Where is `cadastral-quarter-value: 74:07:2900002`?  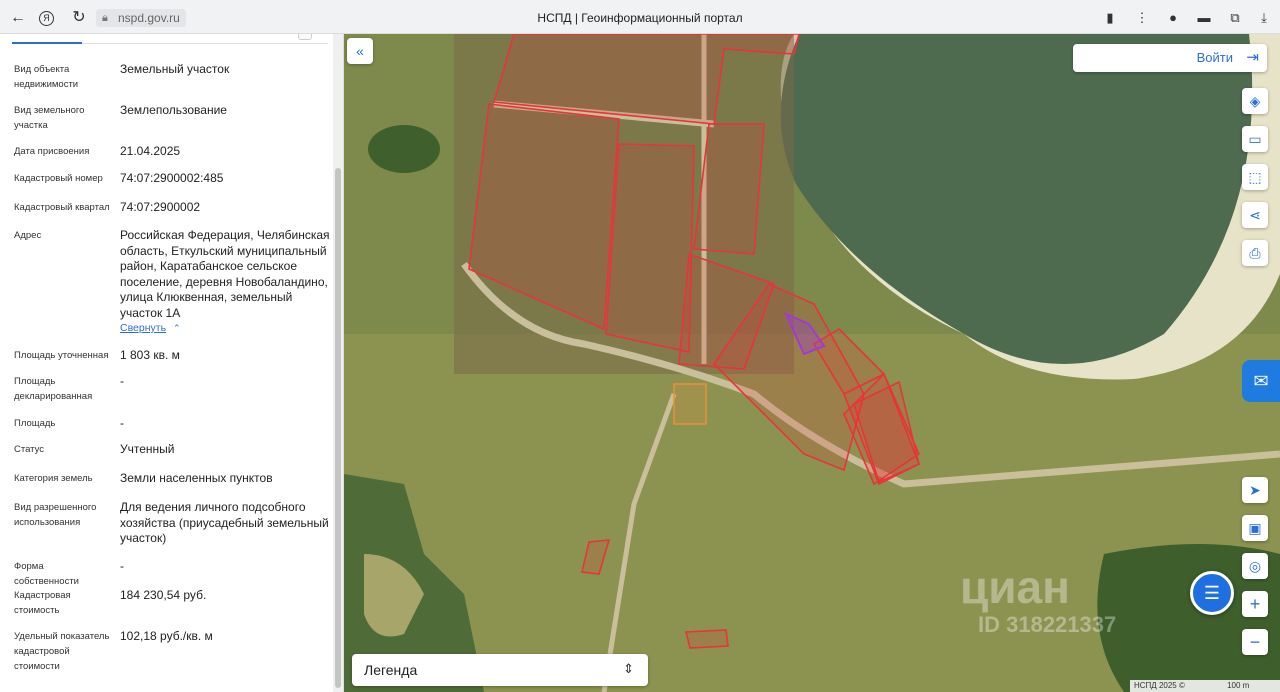
cadastral-quarter-value: 74:07:2900002 is located at coordinates (160, 207).